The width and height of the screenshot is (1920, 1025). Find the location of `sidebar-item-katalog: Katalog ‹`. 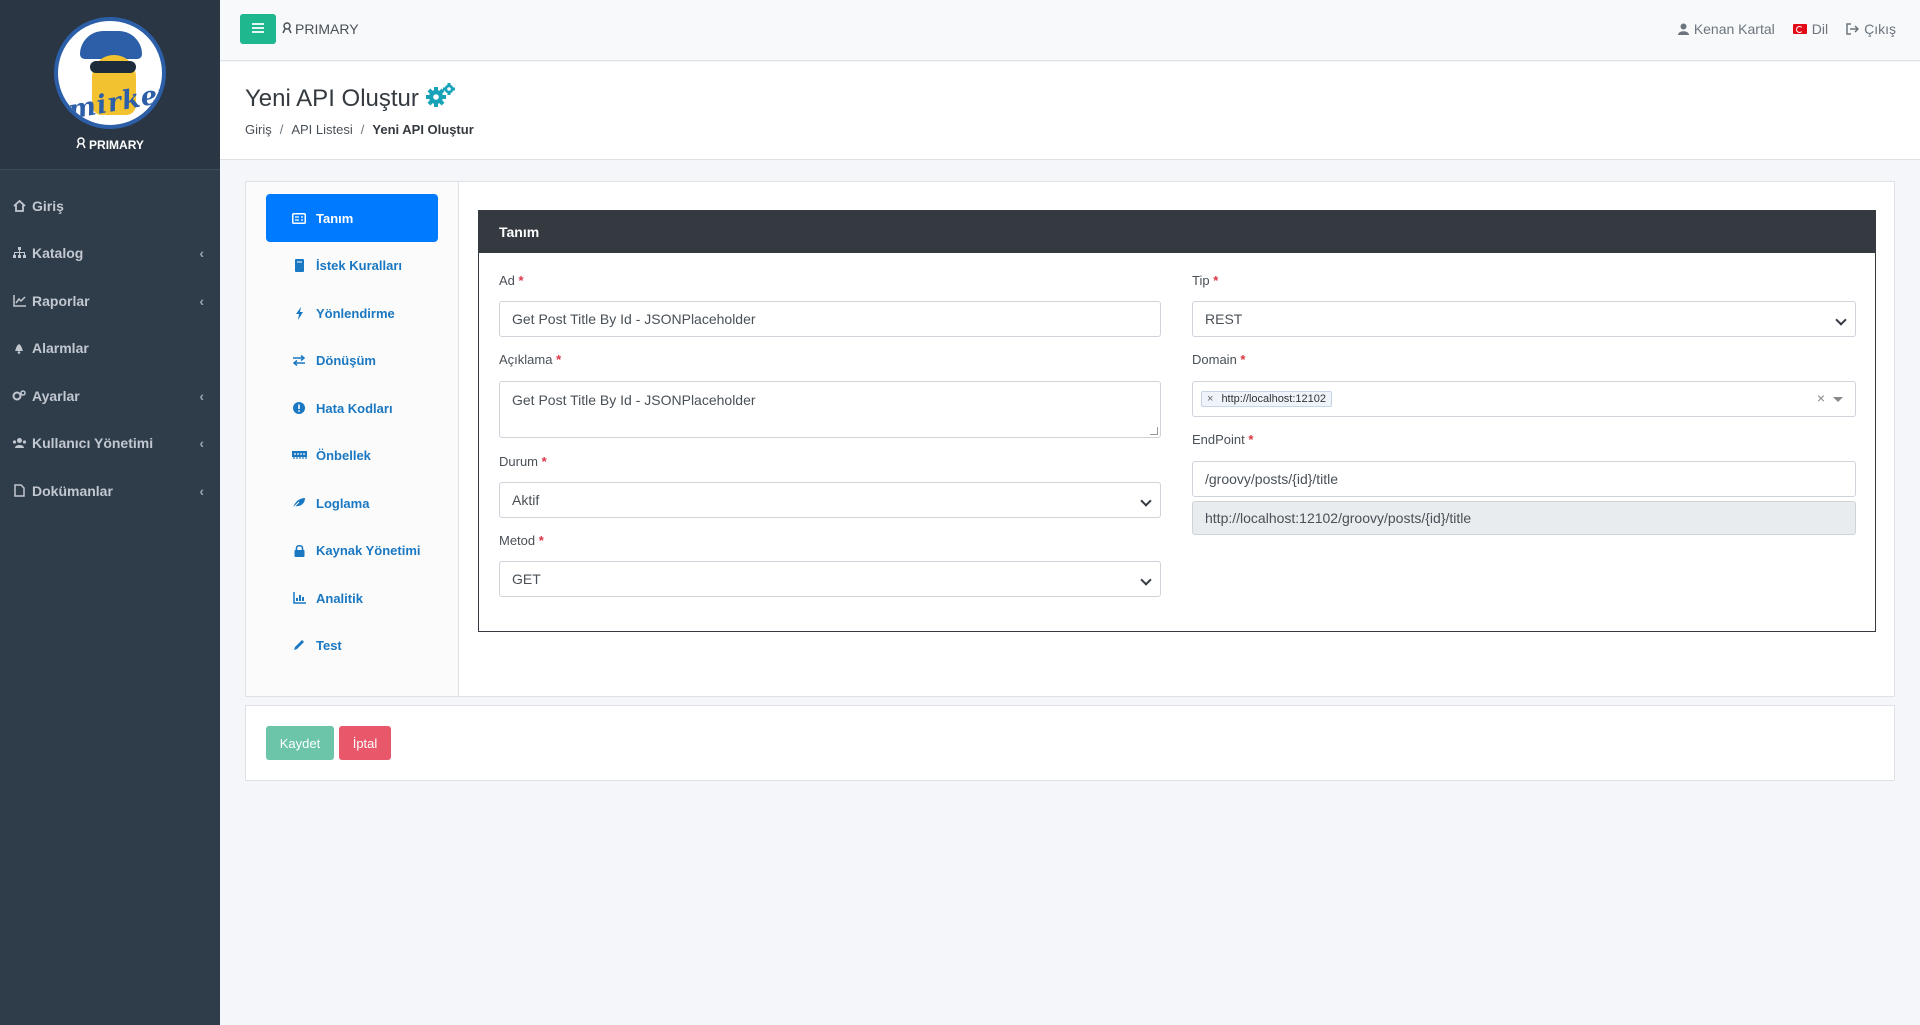

sidebar-item-katalog: Katalog ‹ is located at coordinates (110, 254).